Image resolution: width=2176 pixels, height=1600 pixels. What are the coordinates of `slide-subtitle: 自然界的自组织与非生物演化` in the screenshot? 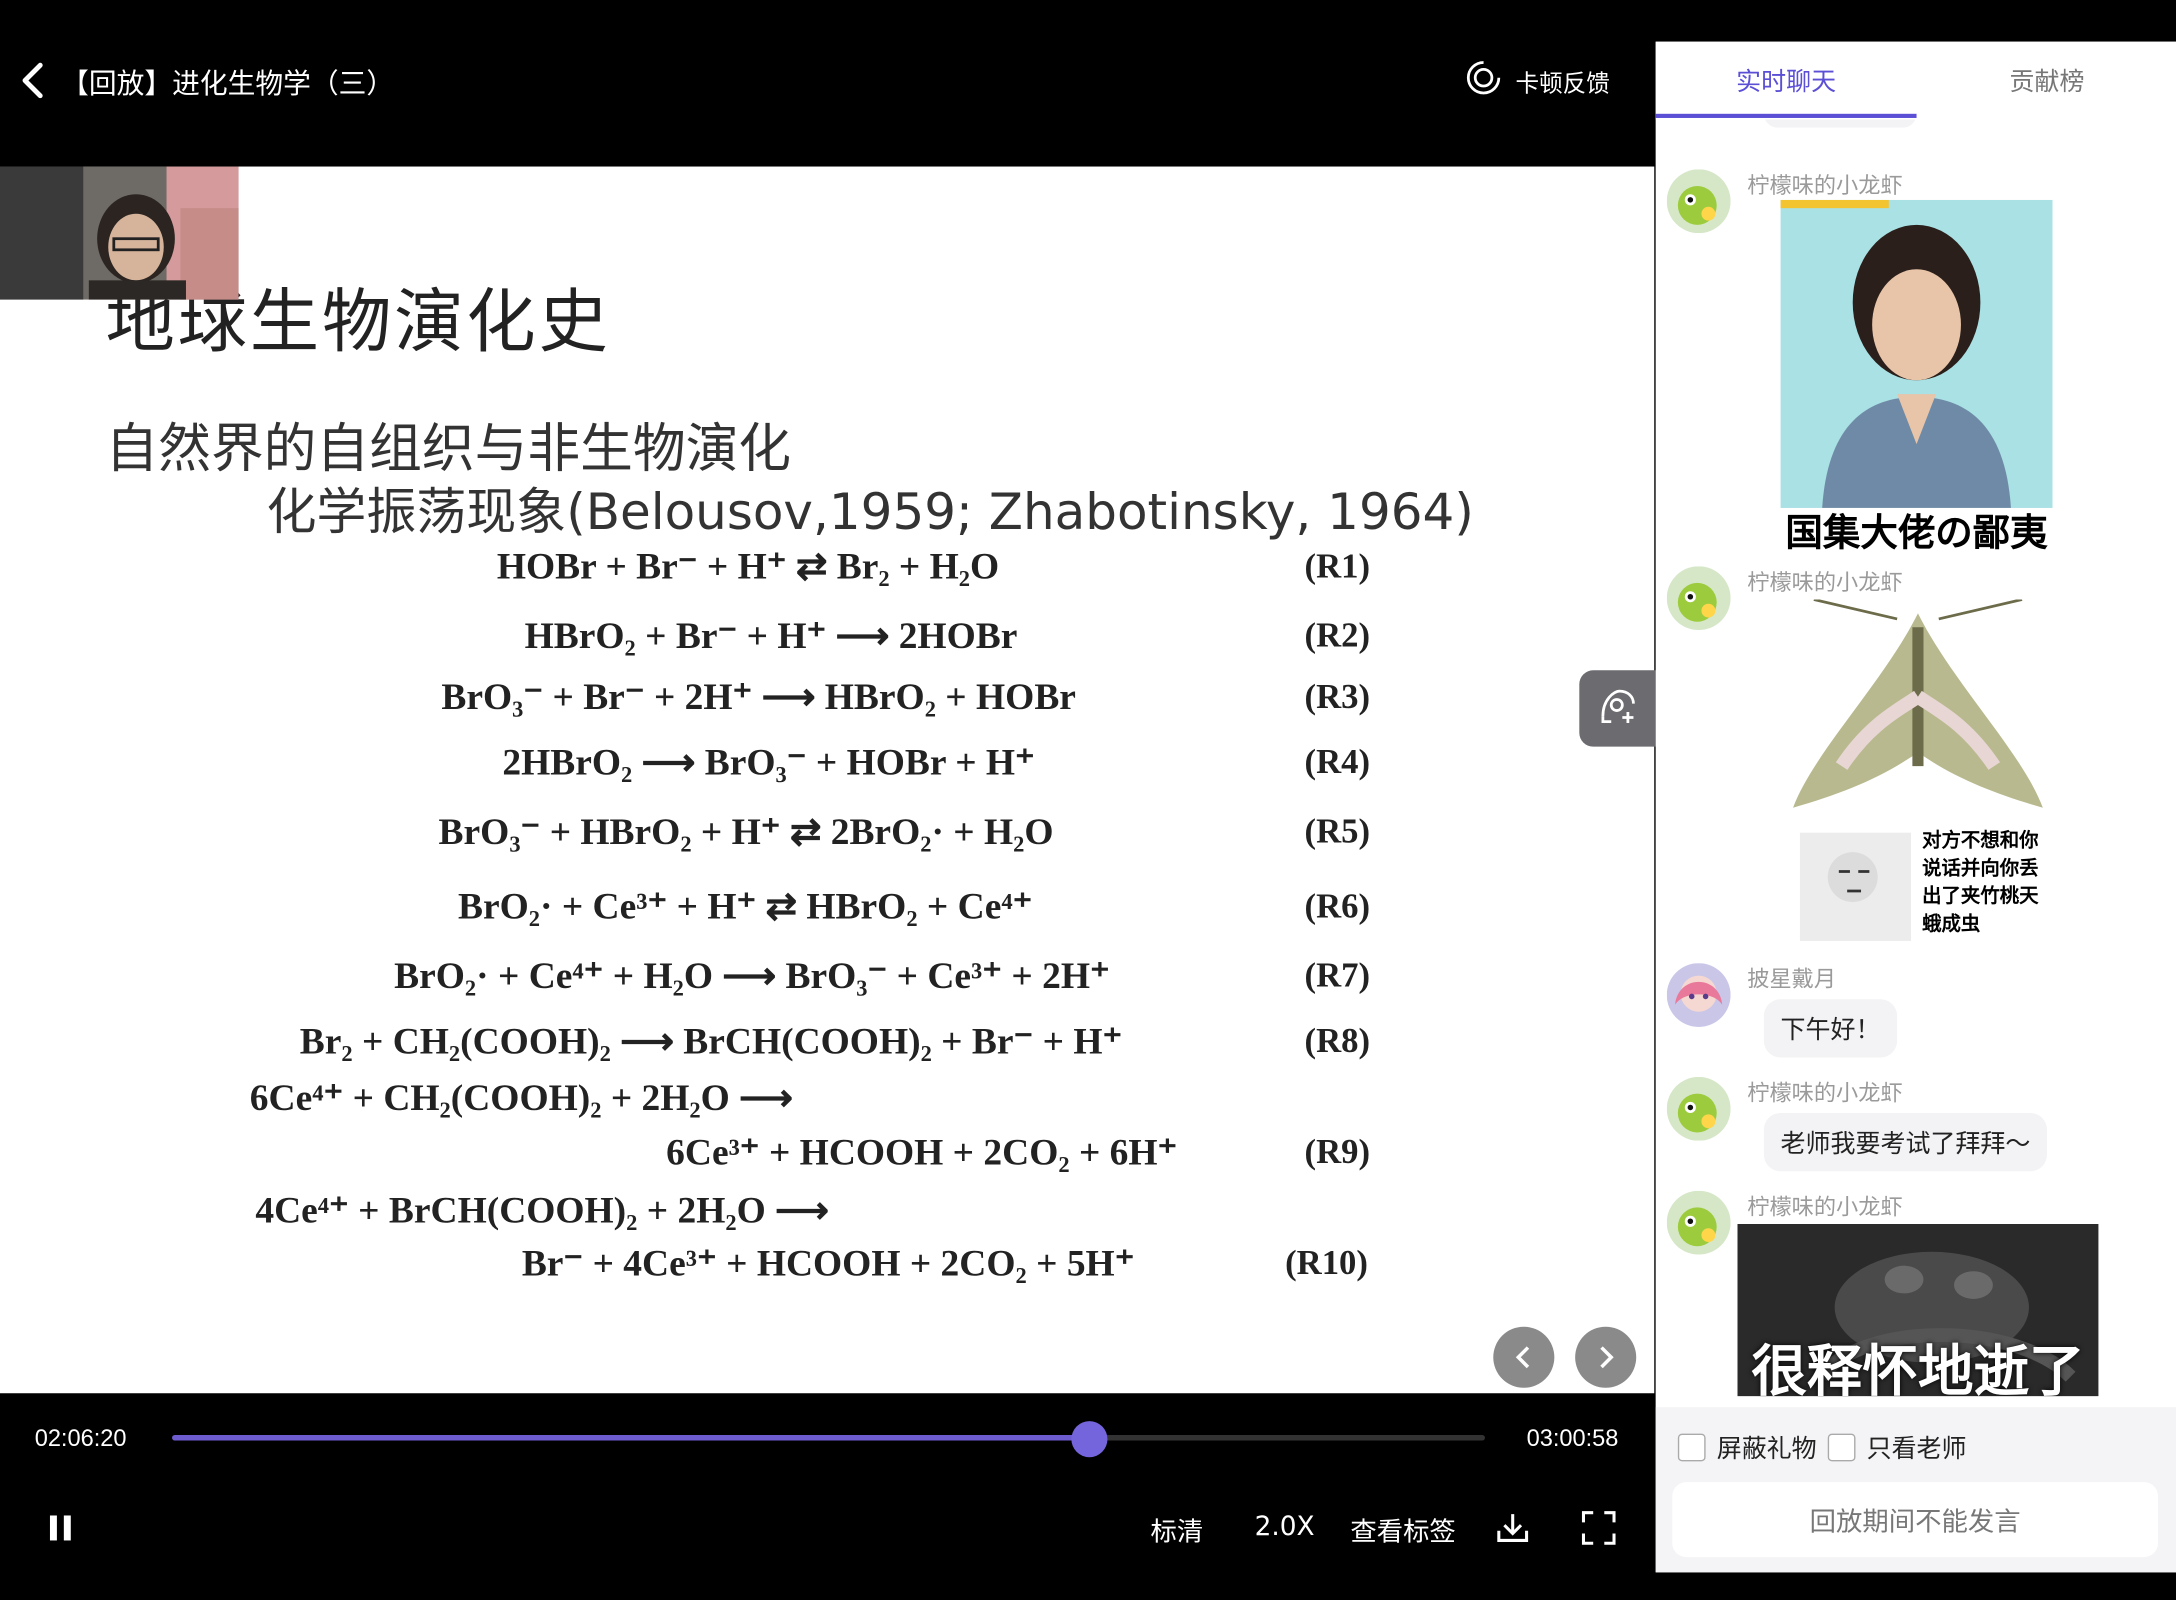 It's located at (448, 448).